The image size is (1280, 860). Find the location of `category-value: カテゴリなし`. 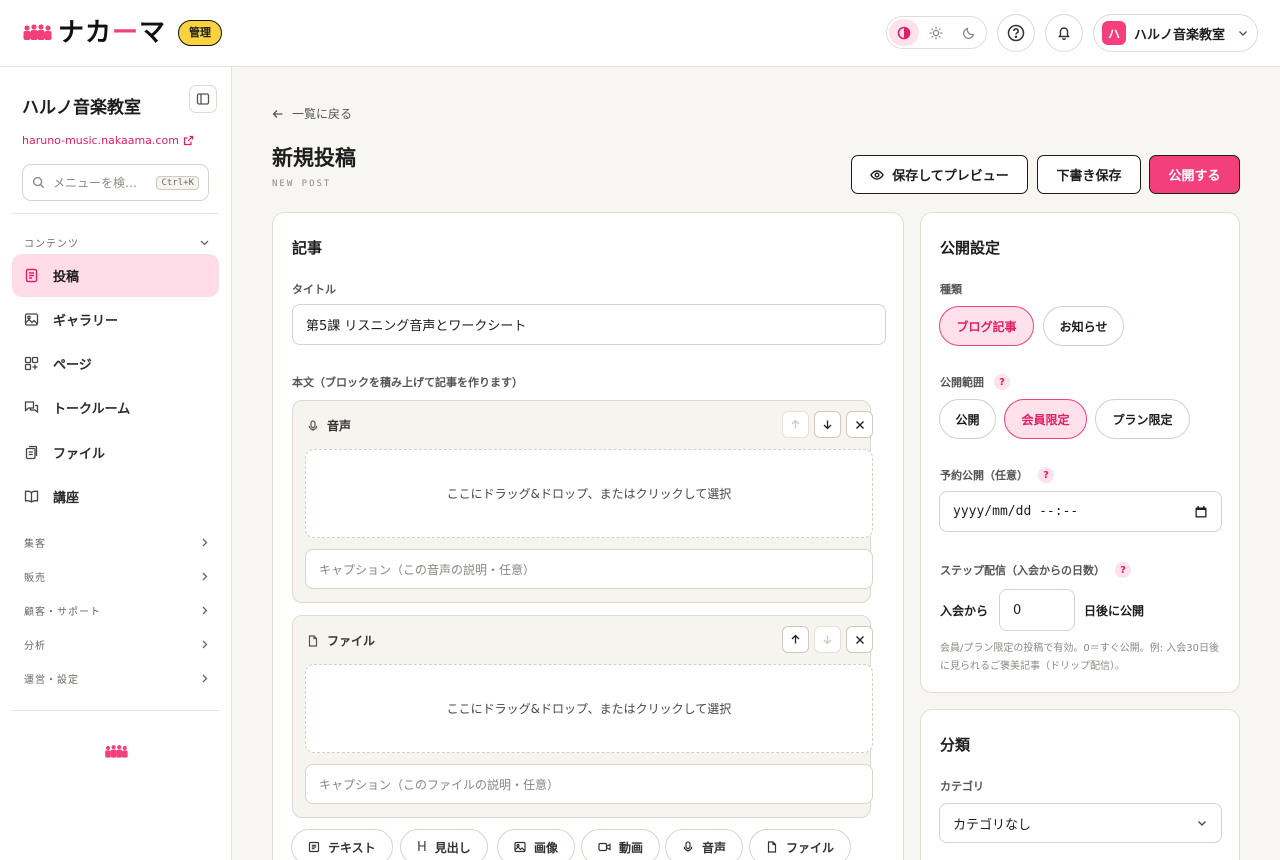

category-value: カテゴリなし is located at coordinates (992, 825).